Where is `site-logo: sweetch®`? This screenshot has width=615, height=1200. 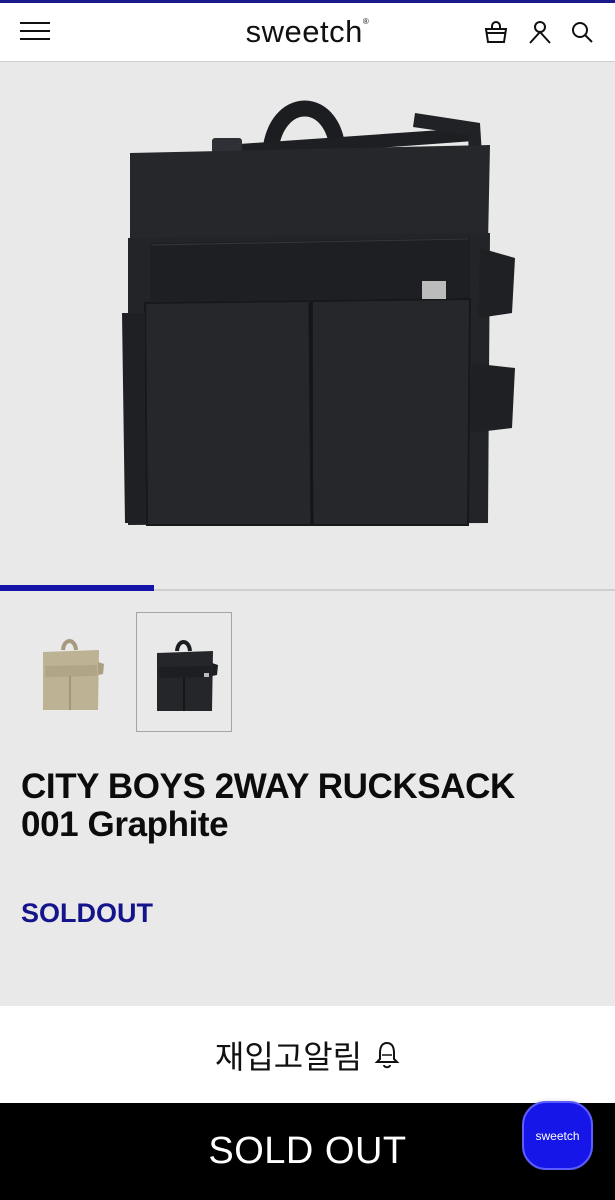 site-logo: sweetch® is located at coordinates (307, 32).